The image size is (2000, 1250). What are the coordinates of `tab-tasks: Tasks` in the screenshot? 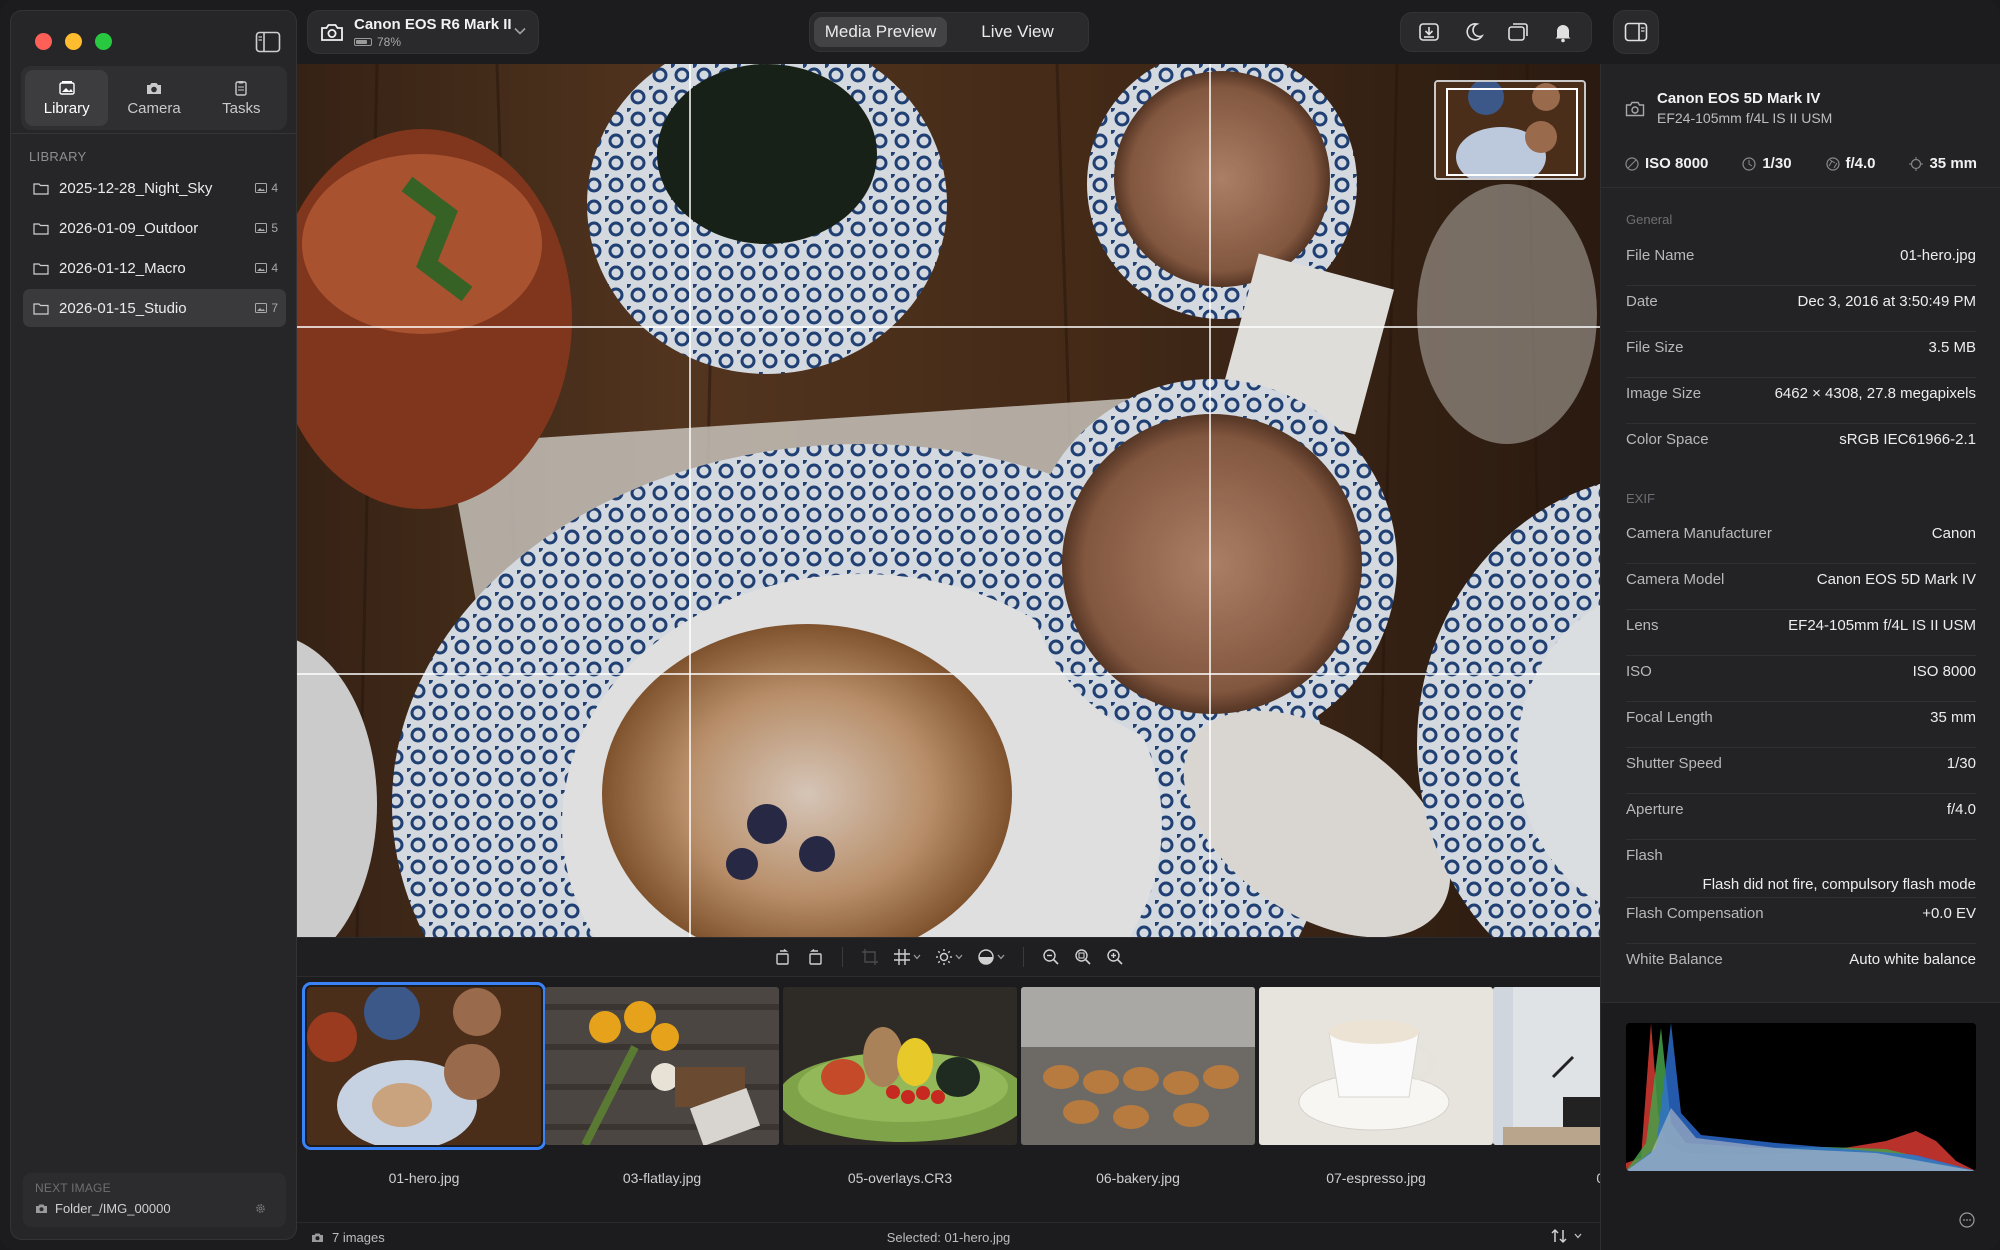 It's located at (241, 98).